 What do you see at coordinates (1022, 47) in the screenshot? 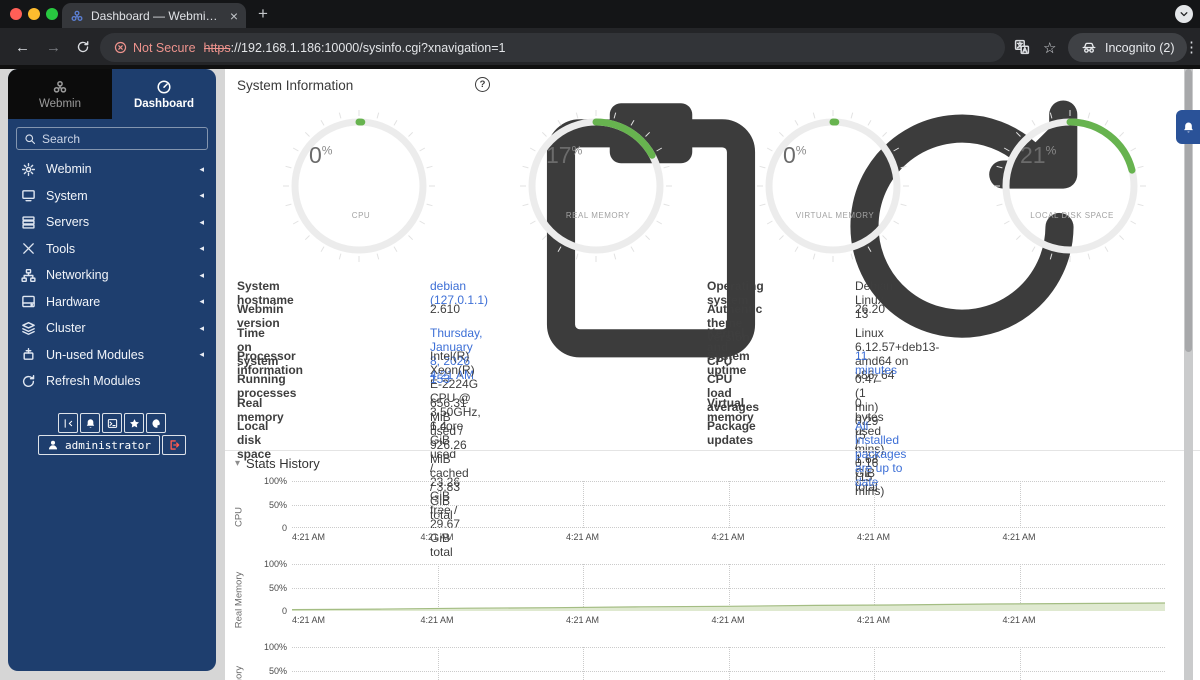
I see `translate-icon` at bounding box center [1022, 47].